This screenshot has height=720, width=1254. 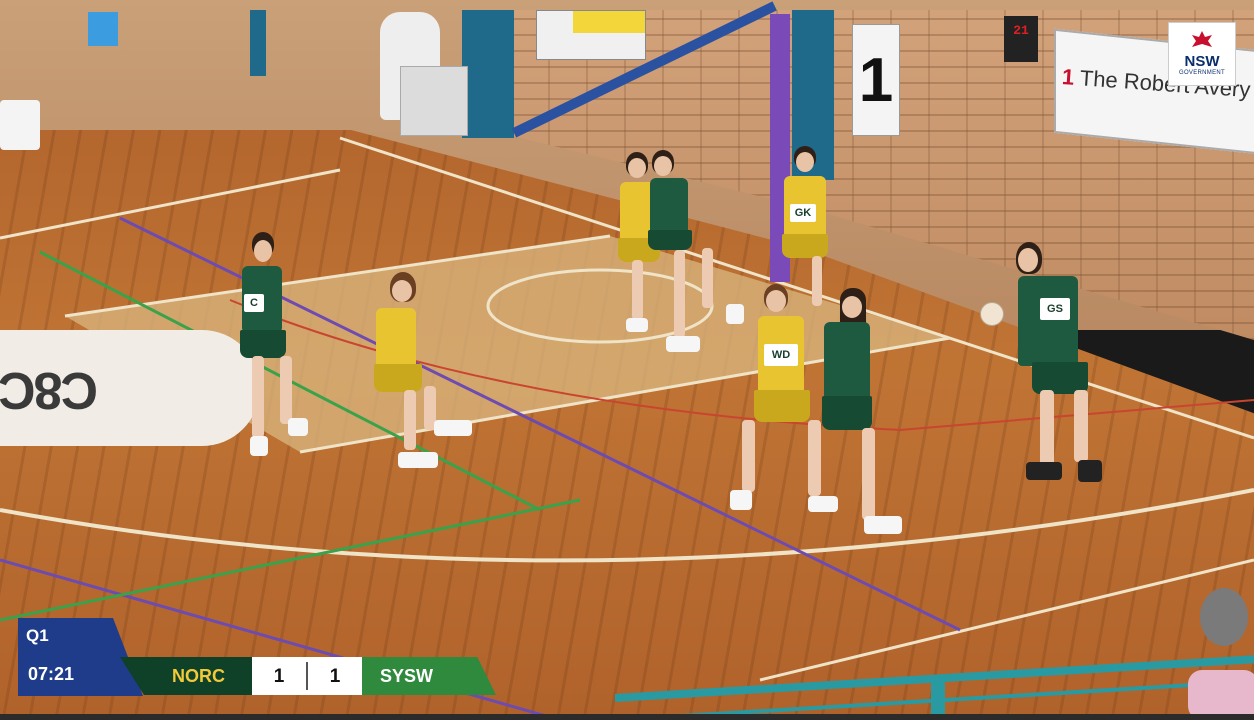 What do you see at coordinates (627, 525) in the screenshot?
I see `goal-circle-line` at bounding box center [627, 525].